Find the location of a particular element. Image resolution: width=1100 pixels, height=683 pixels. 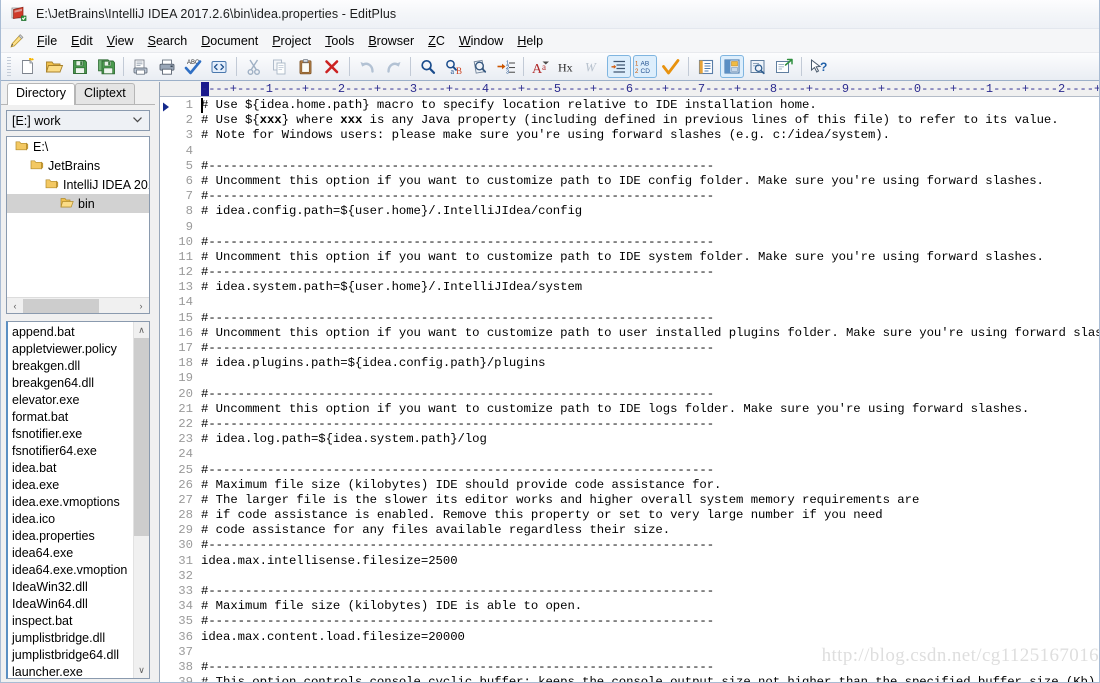

check-icon is located at coordinates (671, 66).